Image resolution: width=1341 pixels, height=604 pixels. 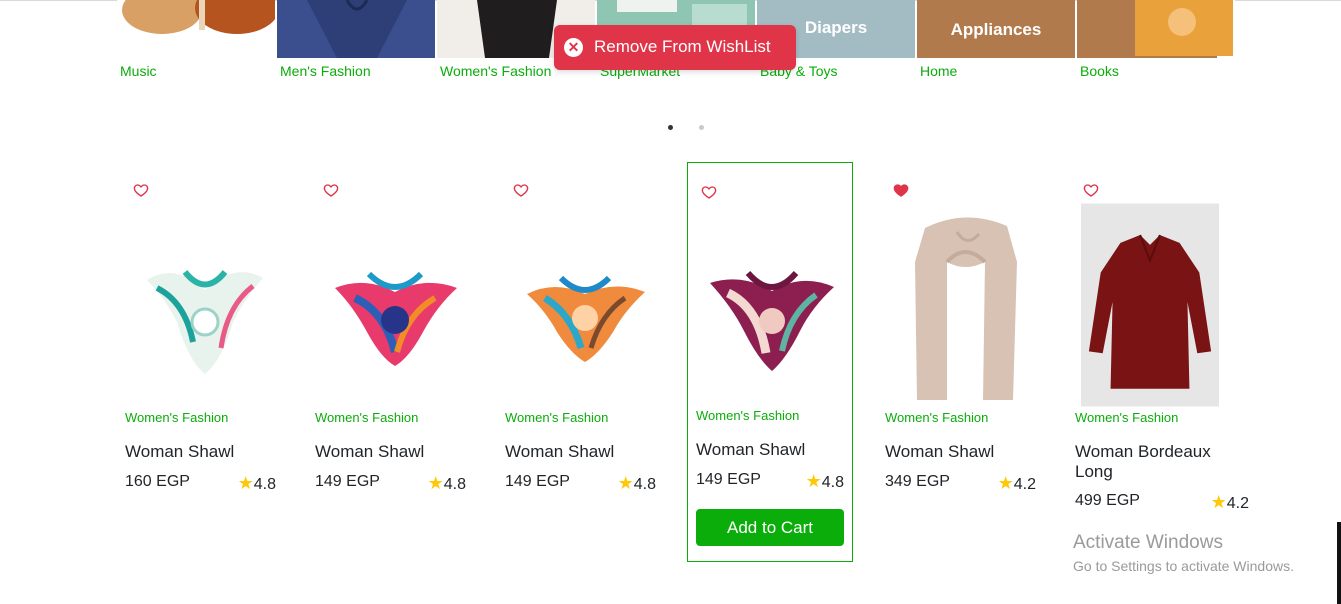 What do you see at coordinates (770, 527) in the screenshot?
I see `add-to-cart-button: Add to Cart` at bounding box center [770, 527].